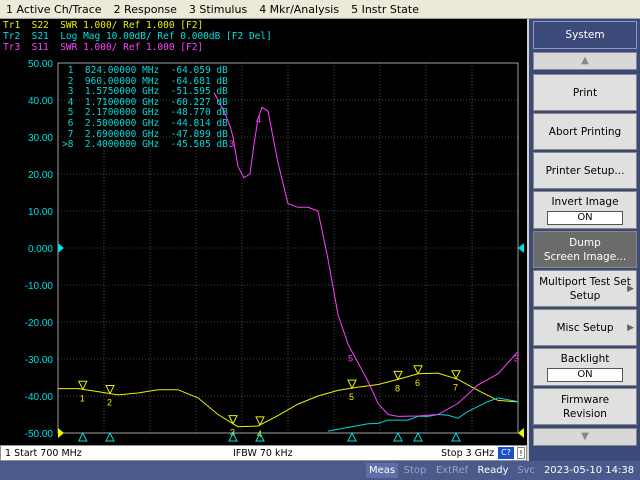 Image resolution: width=640 pixels, height=480 pixels. Describe the element at coordinates (40, 249) in the screenshot. I see `y-tick-label: 0.000` at that location.